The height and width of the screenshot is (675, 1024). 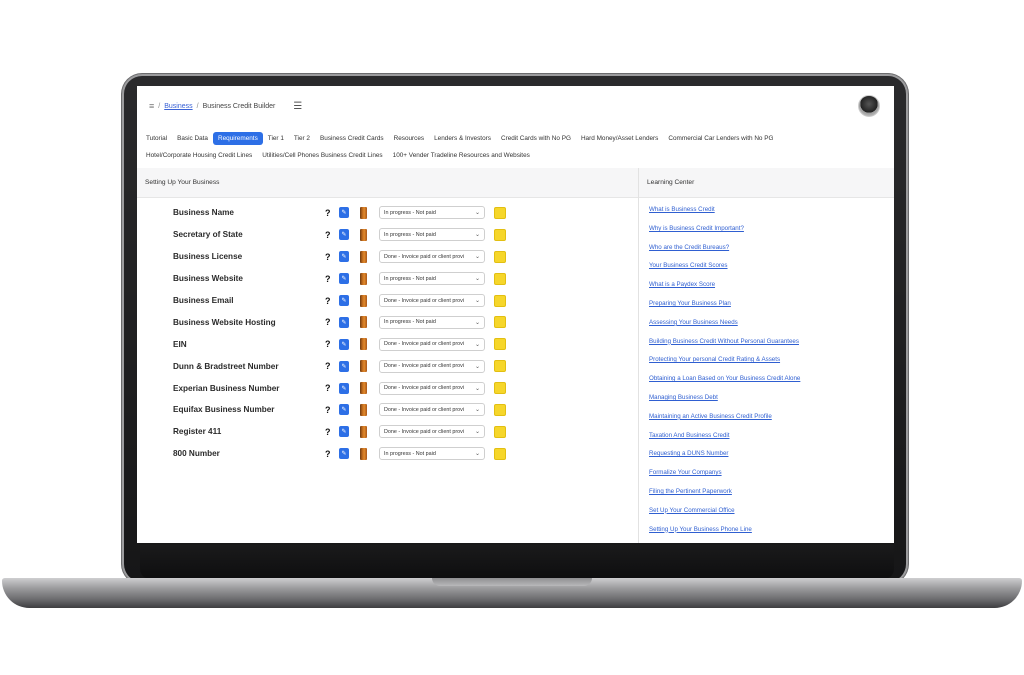 What do you see at coordinates (302, 138) in the screenshot?
I see `tab-tier-2: Tier 2` at bounding box center [302, 138].